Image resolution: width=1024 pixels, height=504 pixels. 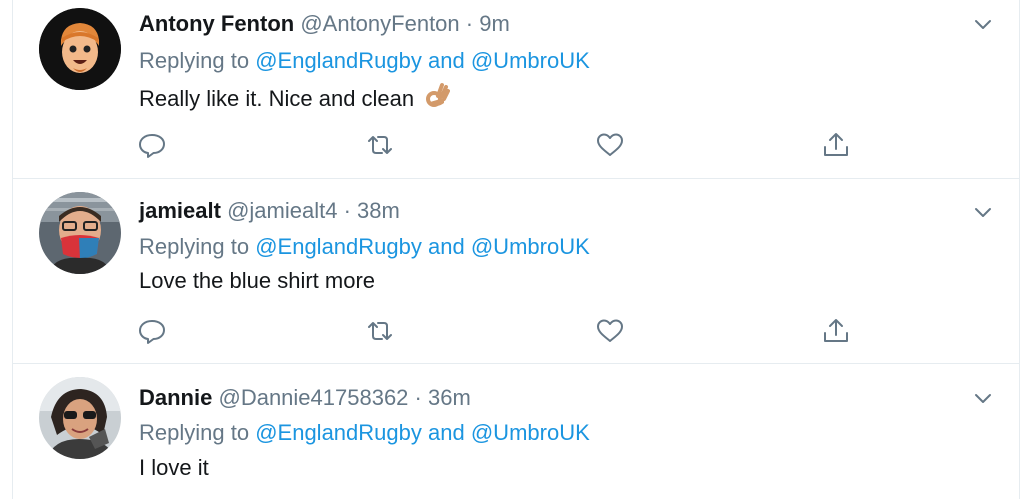 I want to click on tweet-text: Really like it. Nice and clean, so click(x=295, y=97).